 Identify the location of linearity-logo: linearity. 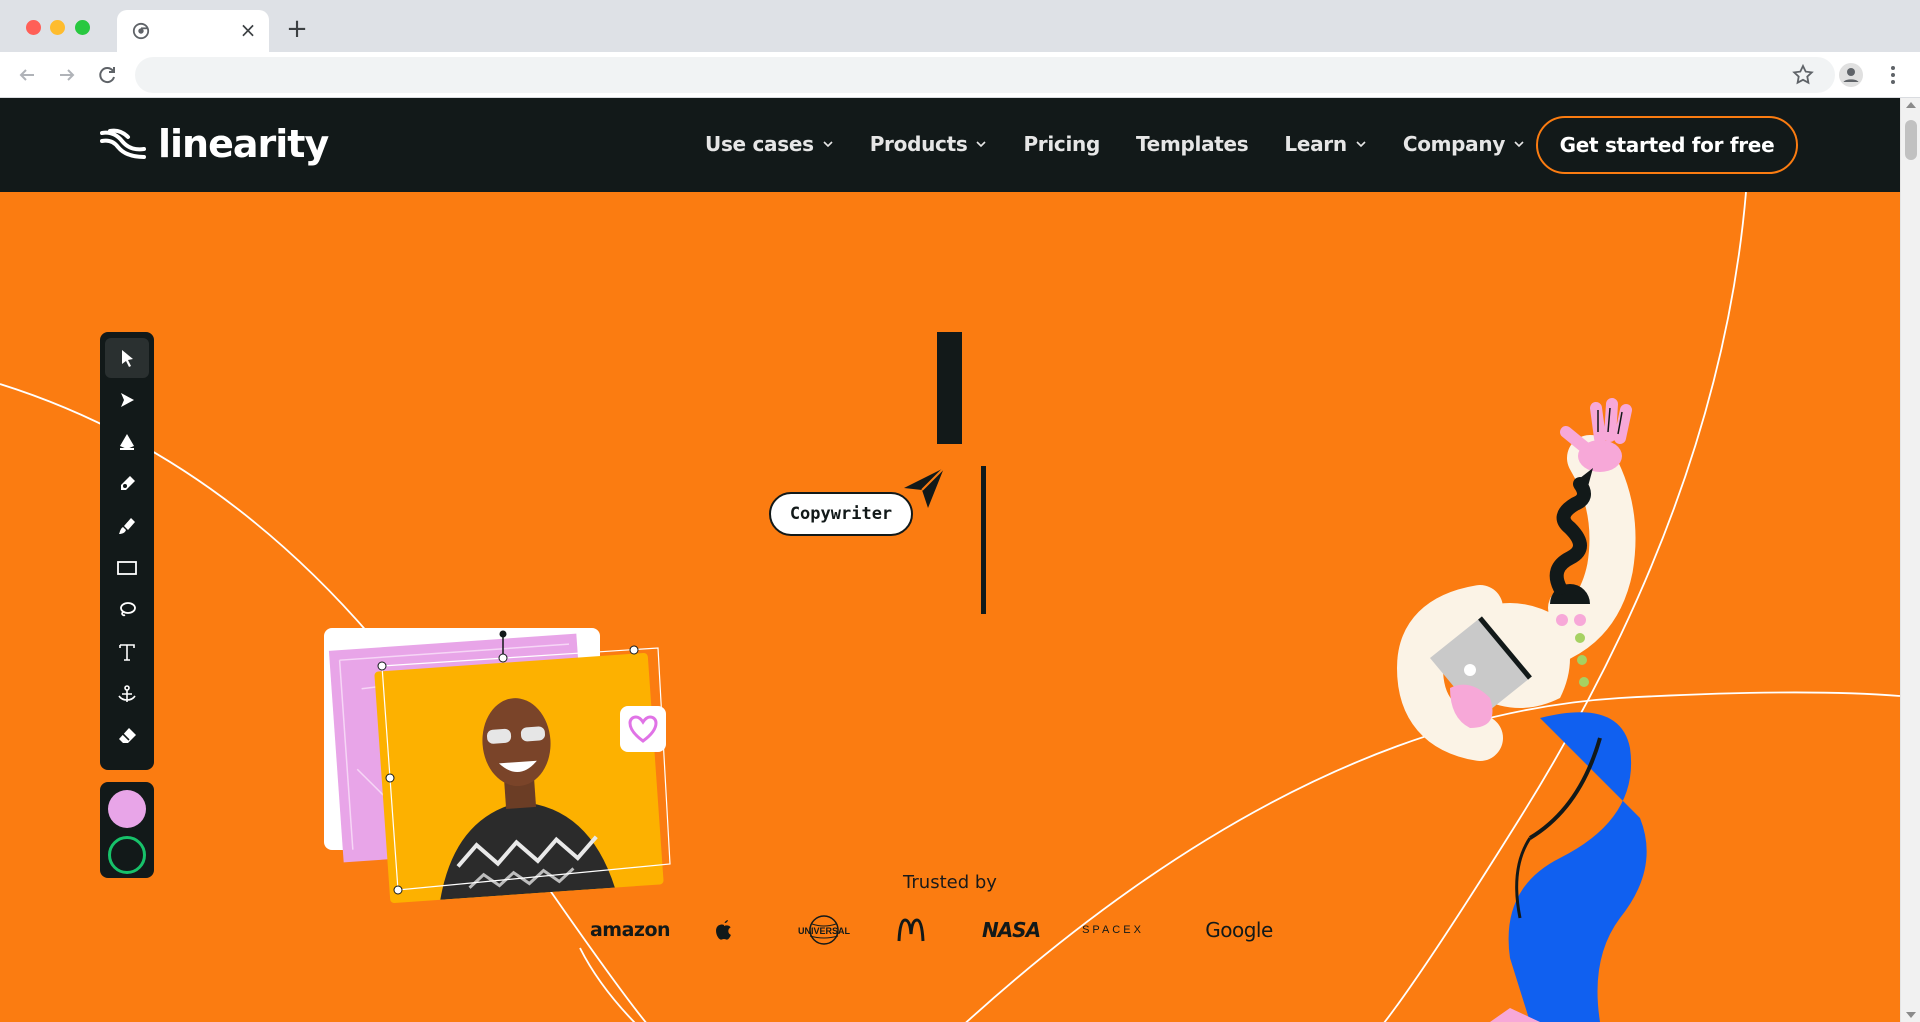
(214, 144).